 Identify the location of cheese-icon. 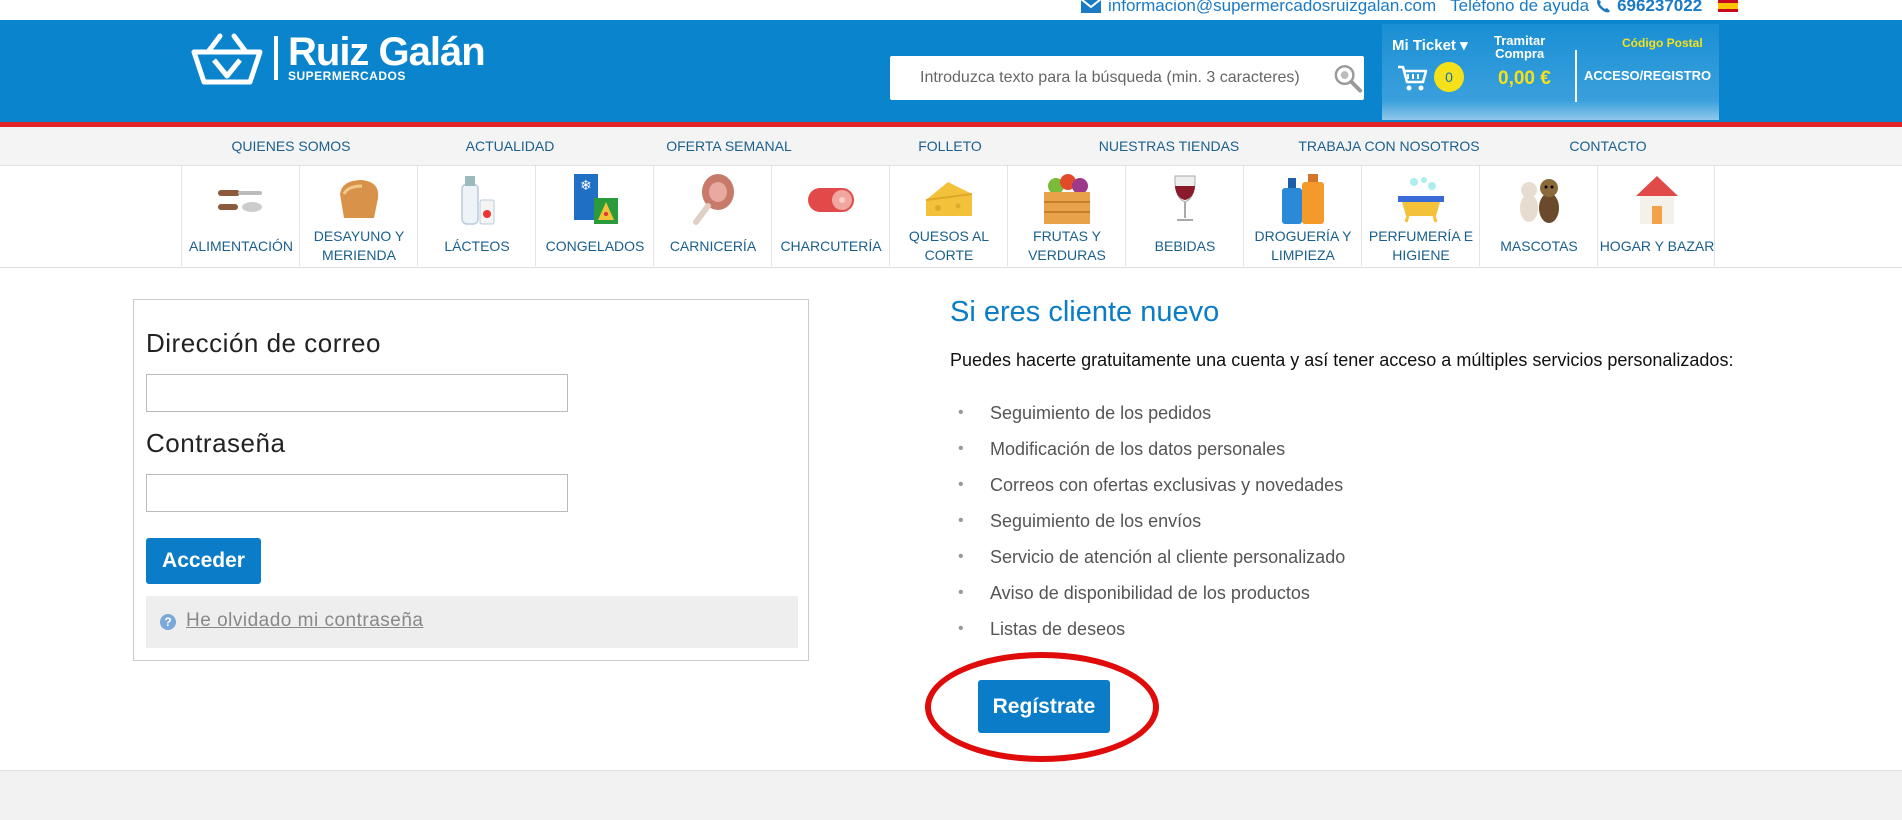
(949, 199).